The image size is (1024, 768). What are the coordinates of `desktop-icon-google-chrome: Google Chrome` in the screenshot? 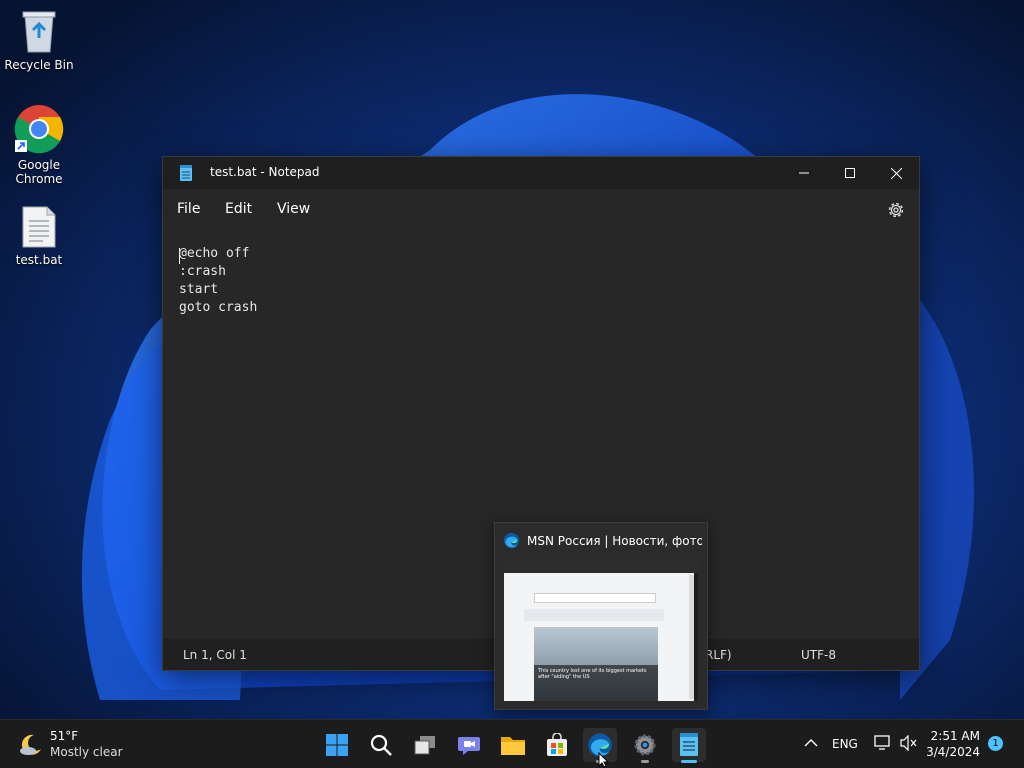 It's located at (39, 145).